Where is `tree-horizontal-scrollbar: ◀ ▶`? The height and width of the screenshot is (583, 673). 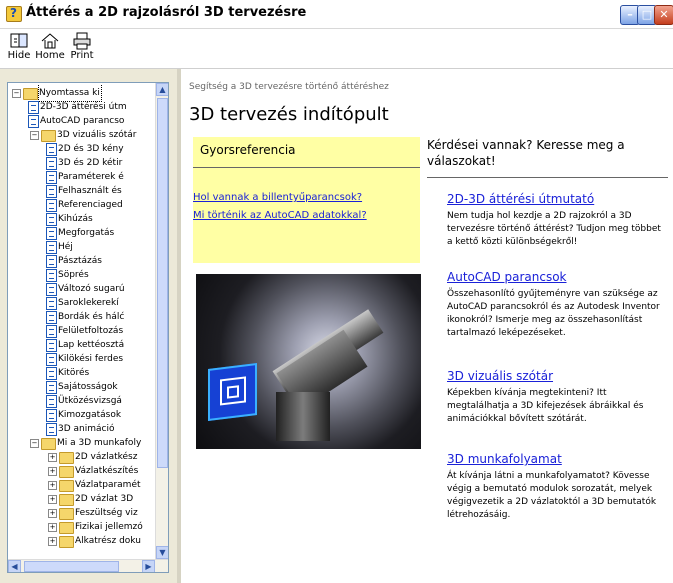
tree-horizontal-scrollbar: ◀ ▶ is located at coordinates (88, 565).